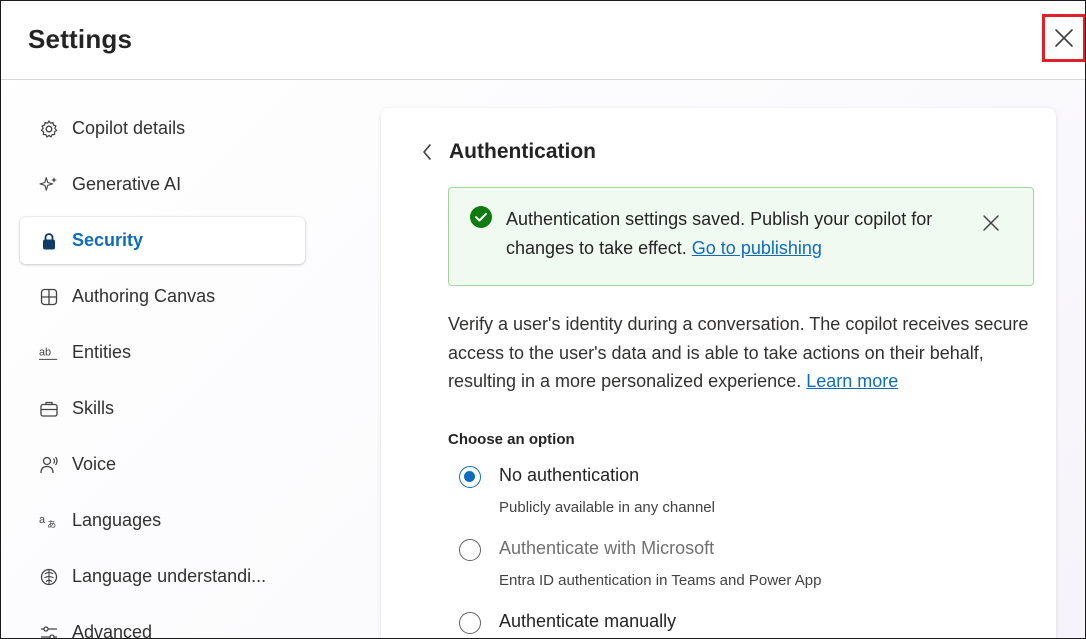 The width and height of the screenshot is (1086, 639). Describe the element at coordinates (49, 297) in the screenshot. I see `grid-icon` at that location.